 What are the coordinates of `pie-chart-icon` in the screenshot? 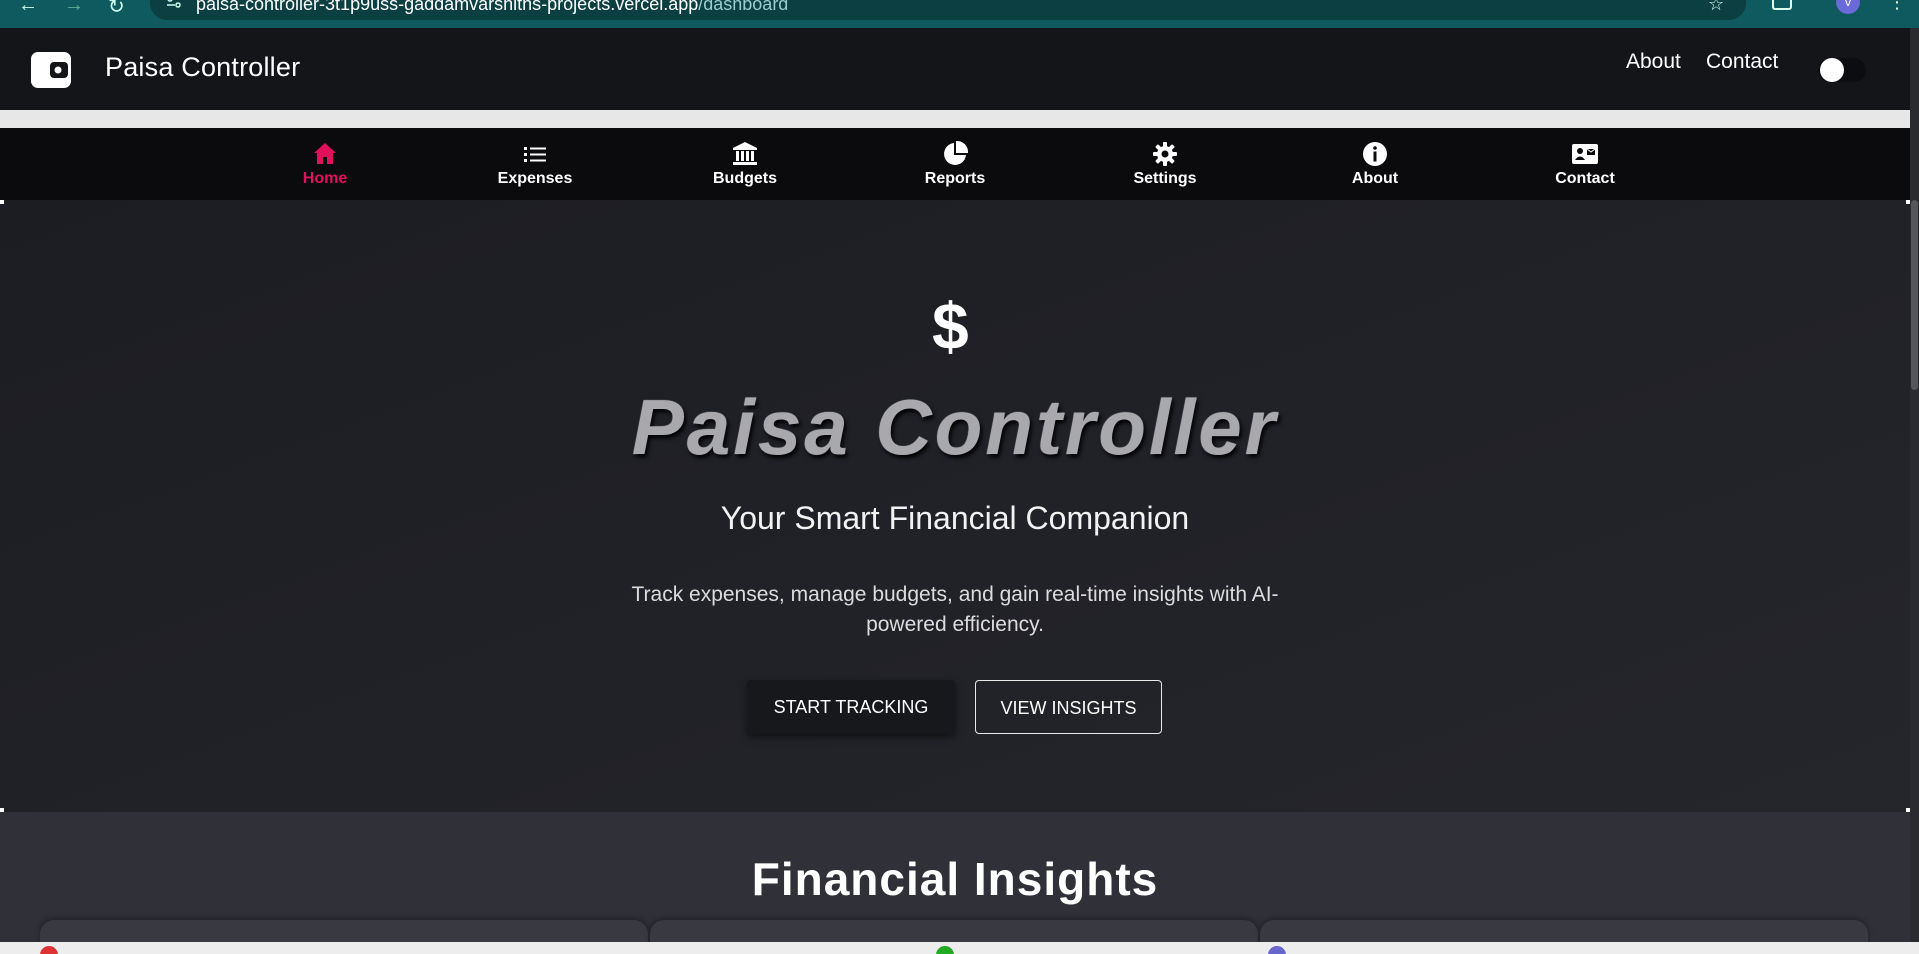 It's located at (956, 152).